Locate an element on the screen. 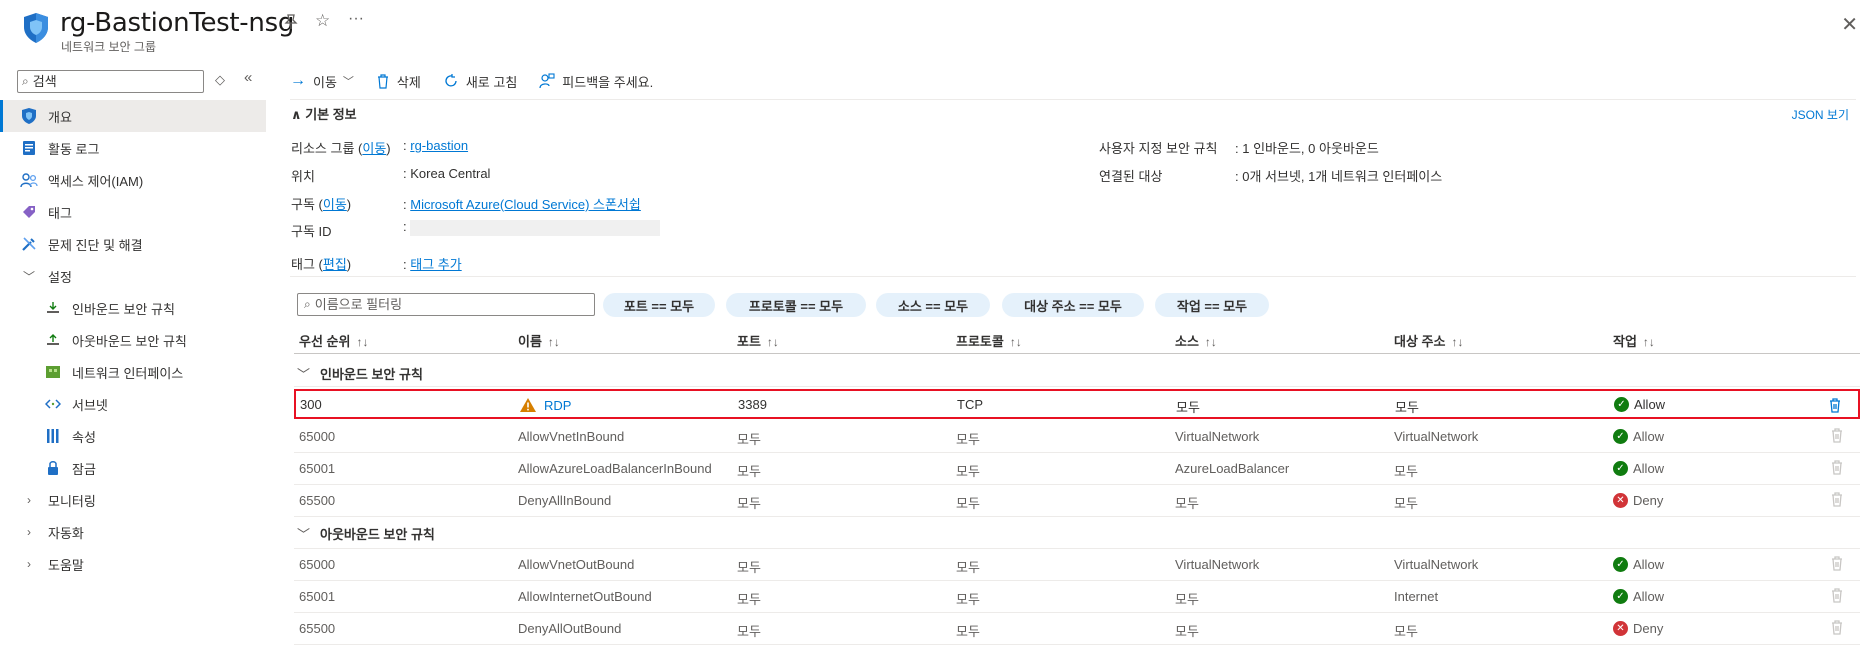 The width and height of the screenshot is (1876, 662). sidebar-item-outbound-rules: 아웃바운드 보안 규칙 is located at coordinates (133, 340).